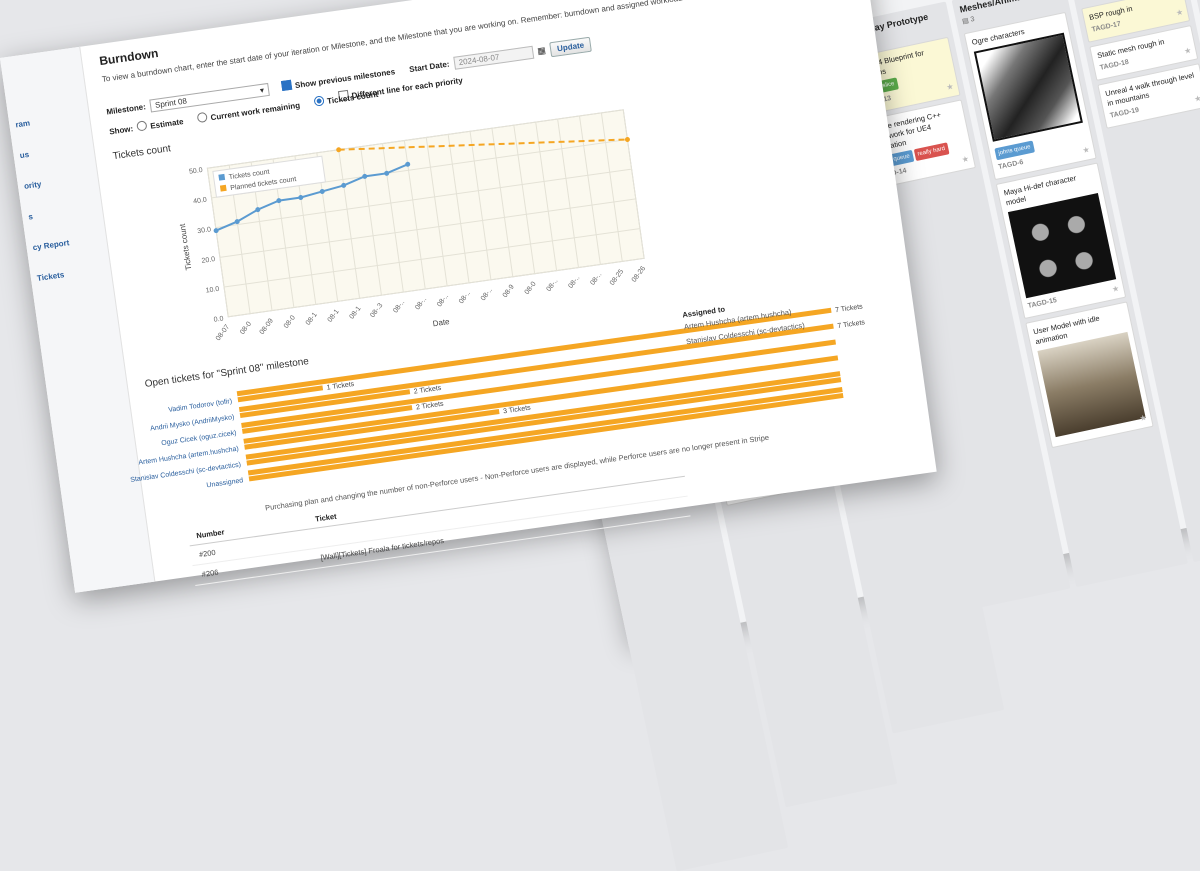  What do you see at coordinates (186, 246) in the screenshot?
I see `y-axis-label: Tickets count` at bounding box center [186, 246].